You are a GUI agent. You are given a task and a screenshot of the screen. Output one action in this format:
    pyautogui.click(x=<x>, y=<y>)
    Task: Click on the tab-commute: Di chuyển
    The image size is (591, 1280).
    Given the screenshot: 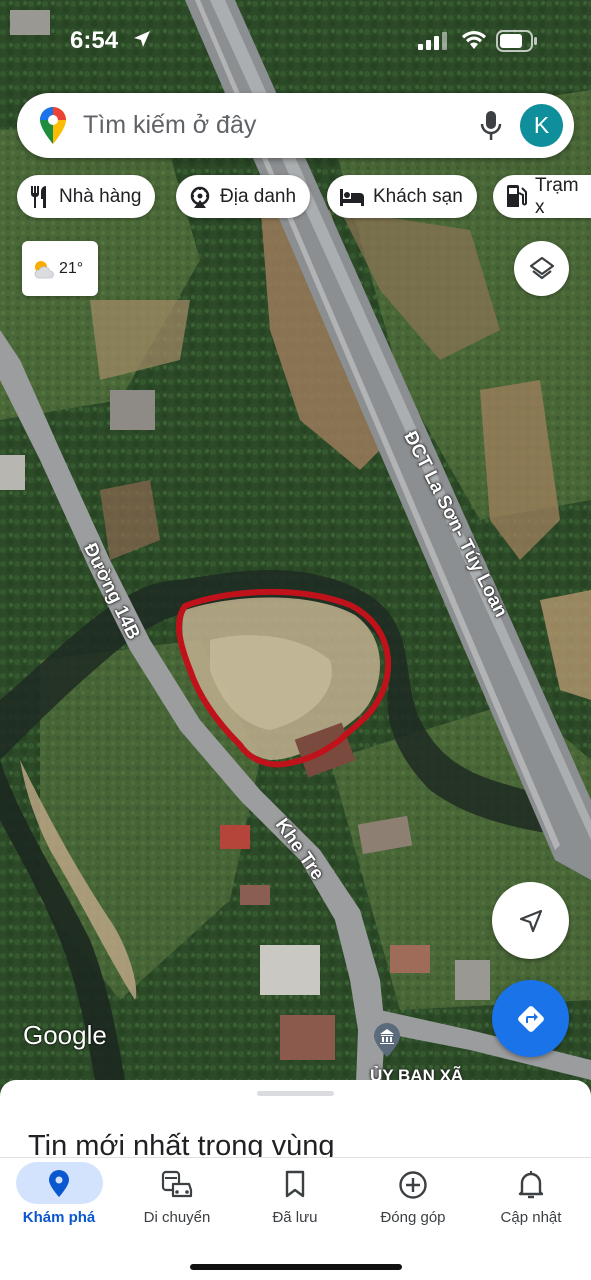 What is the action you would take?
    pyautogui.click(x=177, y=1198)
    